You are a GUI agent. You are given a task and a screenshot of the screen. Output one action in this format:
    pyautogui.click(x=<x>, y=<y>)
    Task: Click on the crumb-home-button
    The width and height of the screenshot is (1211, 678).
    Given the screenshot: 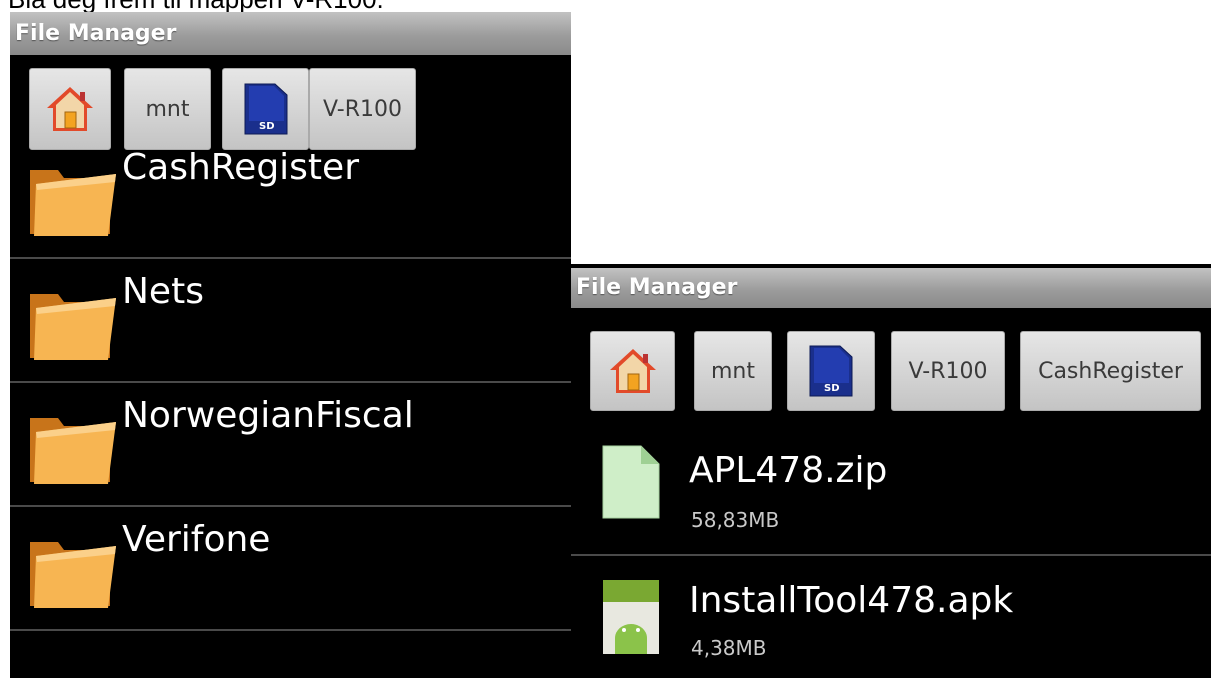 What is the action you would take?
    pyautogui.click(x=632, y=371)
    